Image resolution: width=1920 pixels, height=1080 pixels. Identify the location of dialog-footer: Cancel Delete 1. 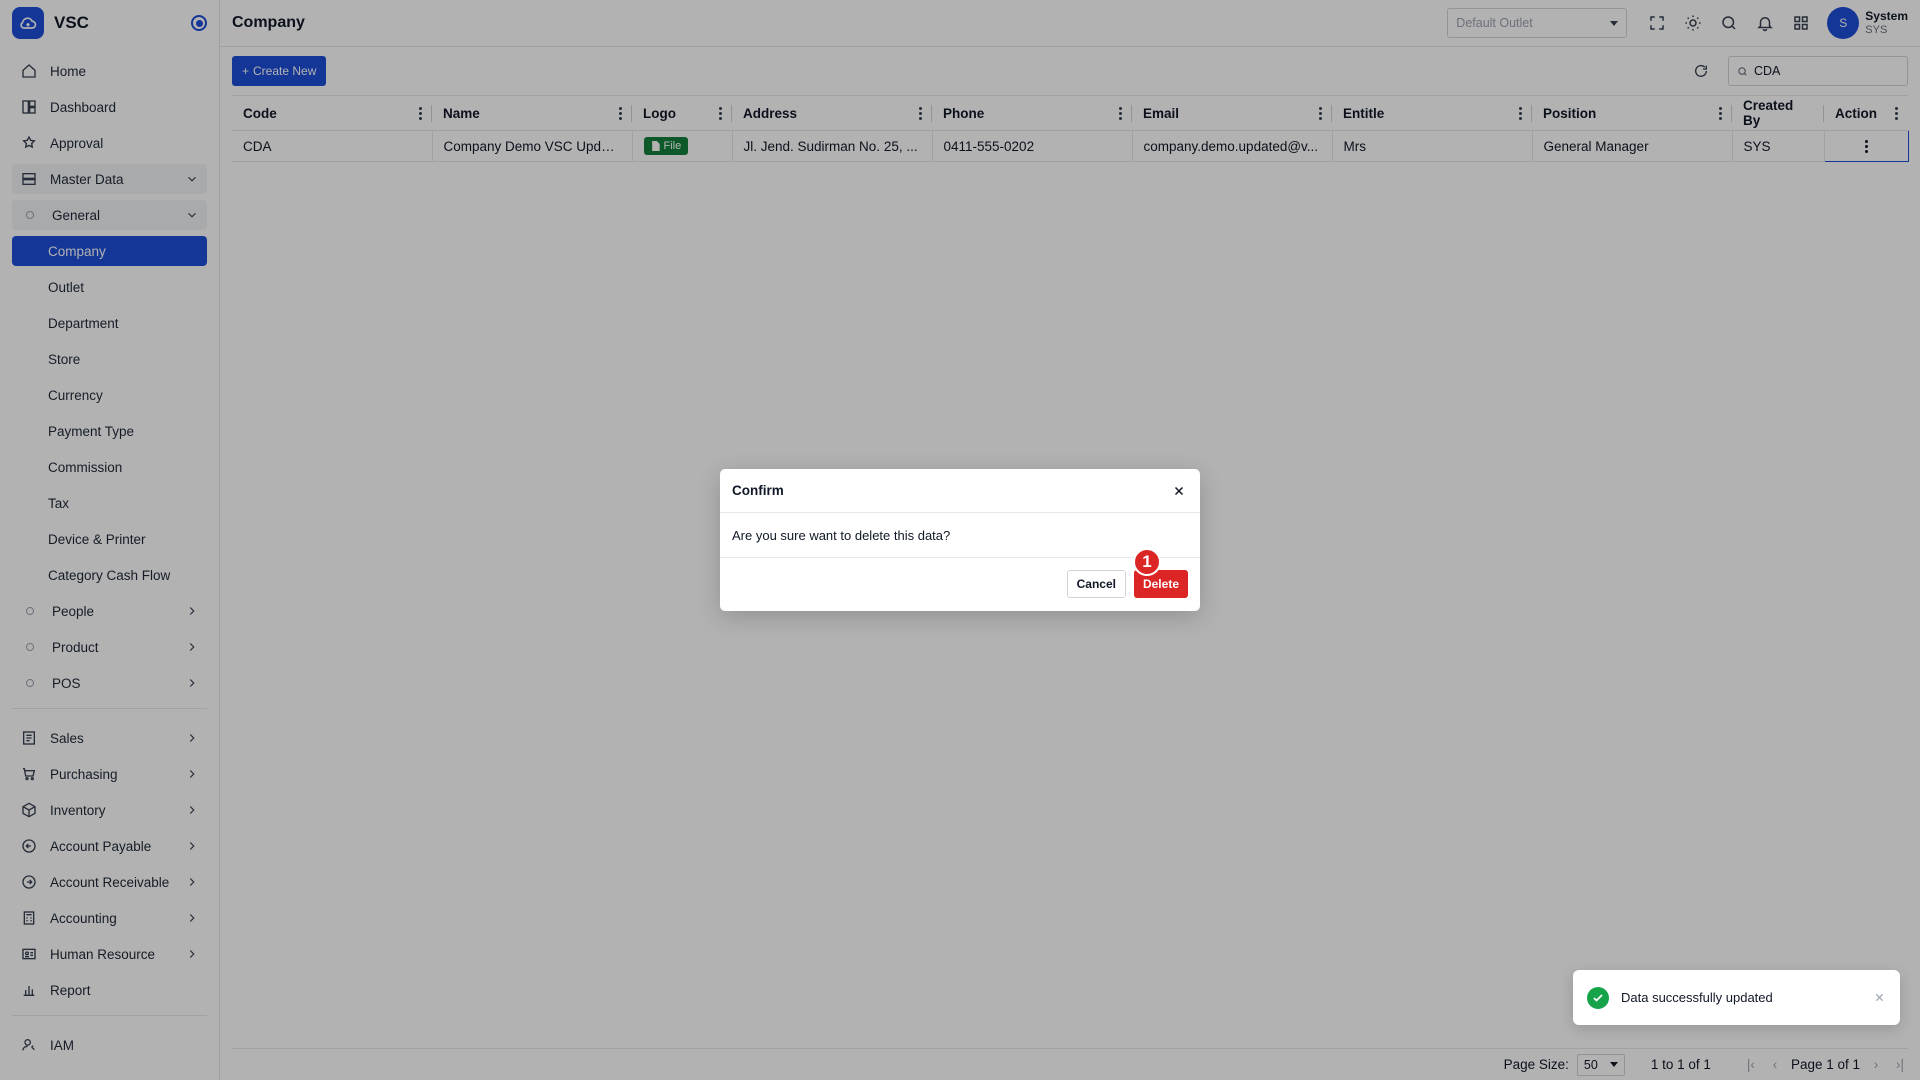
(960, 579).